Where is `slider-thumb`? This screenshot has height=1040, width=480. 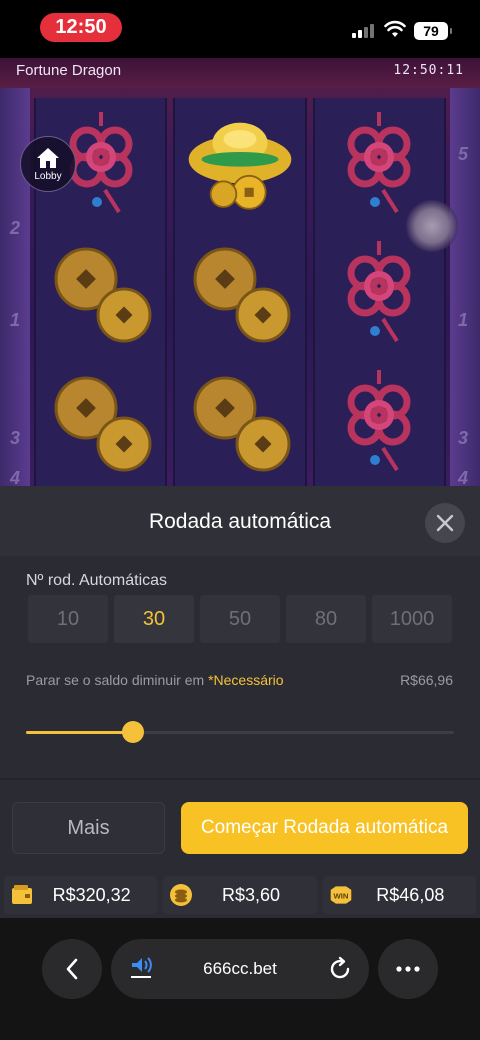
slider-thumb is located at coordinates (133, 732).